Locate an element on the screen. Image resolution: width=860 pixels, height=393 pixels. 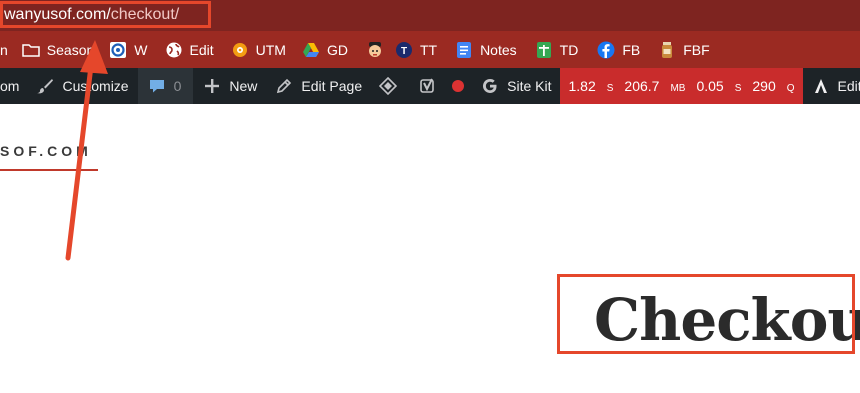
admin-customize: Customize is located at coordinates (82, 86).